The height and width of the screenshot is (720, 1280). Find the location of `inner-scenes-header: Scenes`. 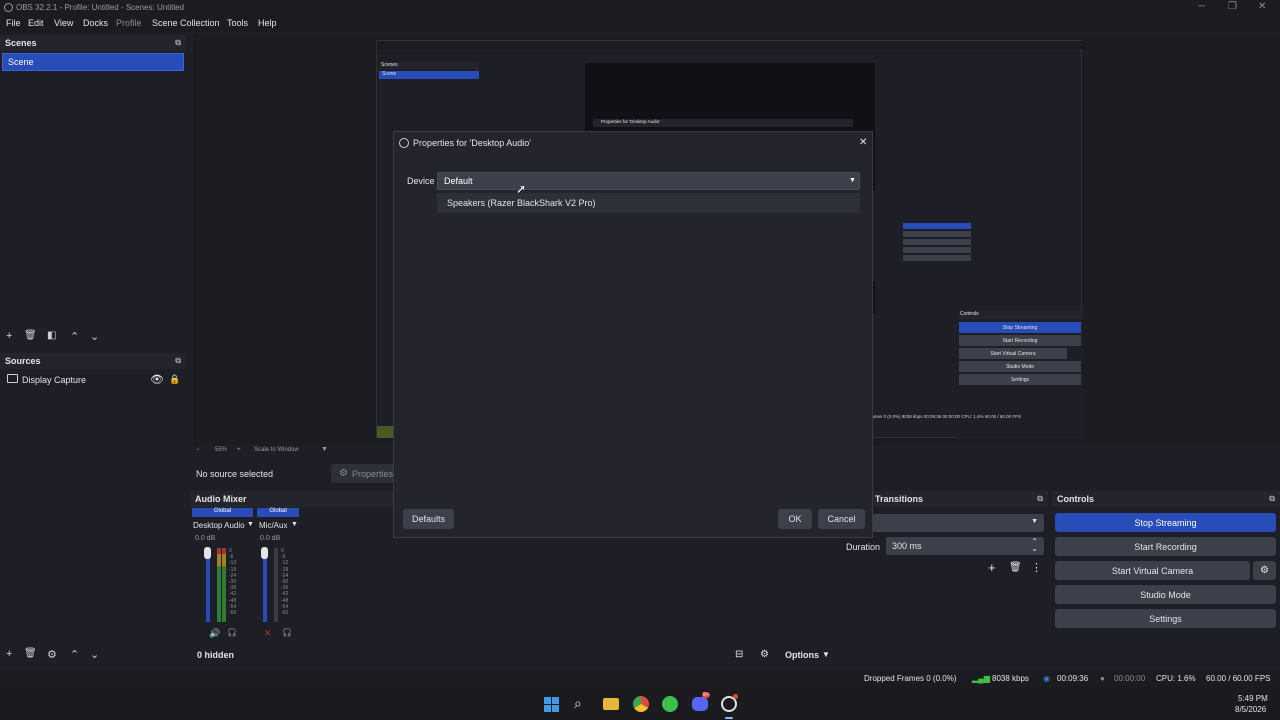

inner-scenes-header: Scenes is located at coordinates (429, 65).